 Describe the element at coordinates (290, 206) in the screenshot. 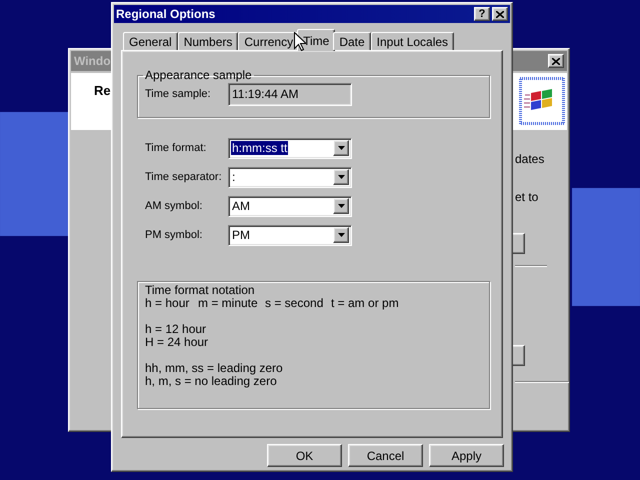

I see `dropdown-field: AM` at that location.